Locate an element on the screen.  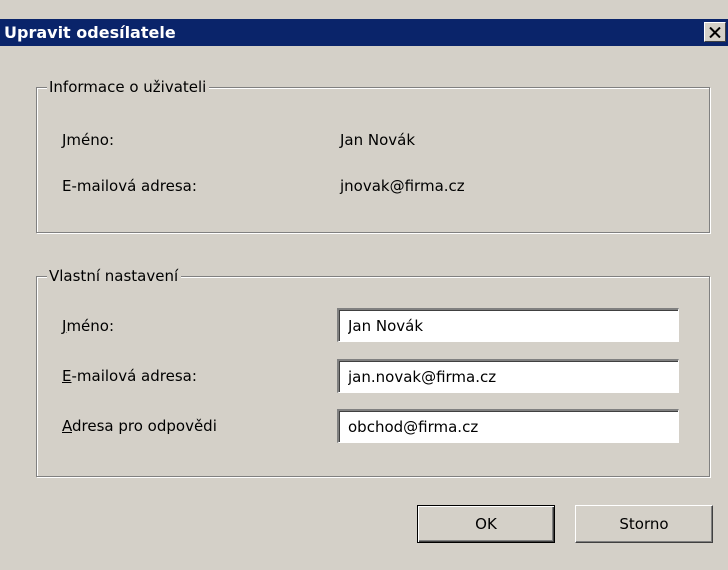
title-bar: Upravit odesílatele is located at coordinates (364, 32).